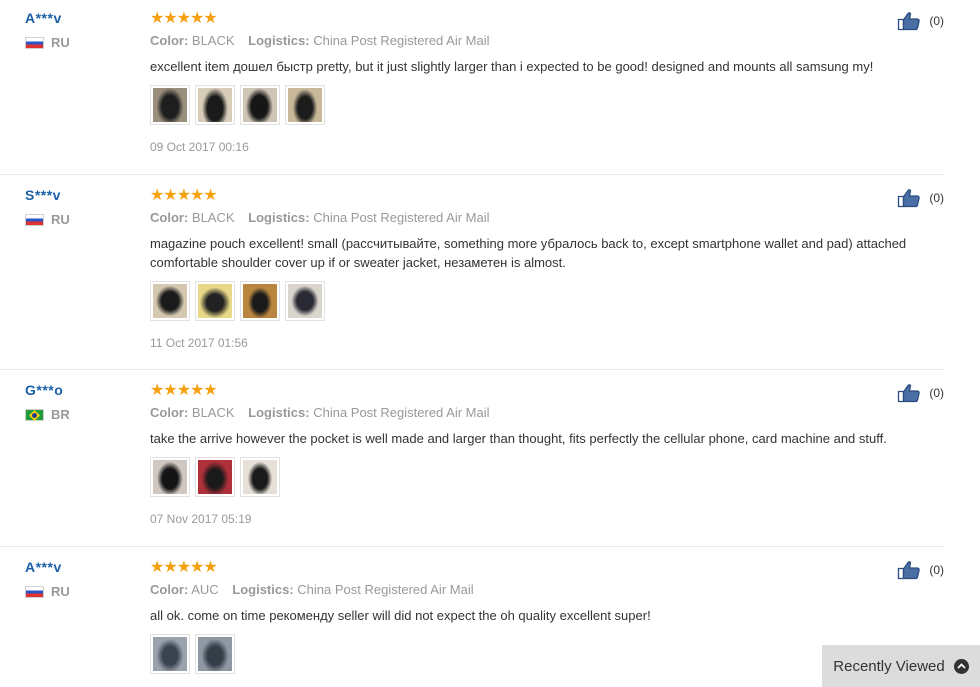  Describe the element at coordinates (889, 666) in the screenshot. I see `recently-viewed-label: Recently Viewed` at that location.